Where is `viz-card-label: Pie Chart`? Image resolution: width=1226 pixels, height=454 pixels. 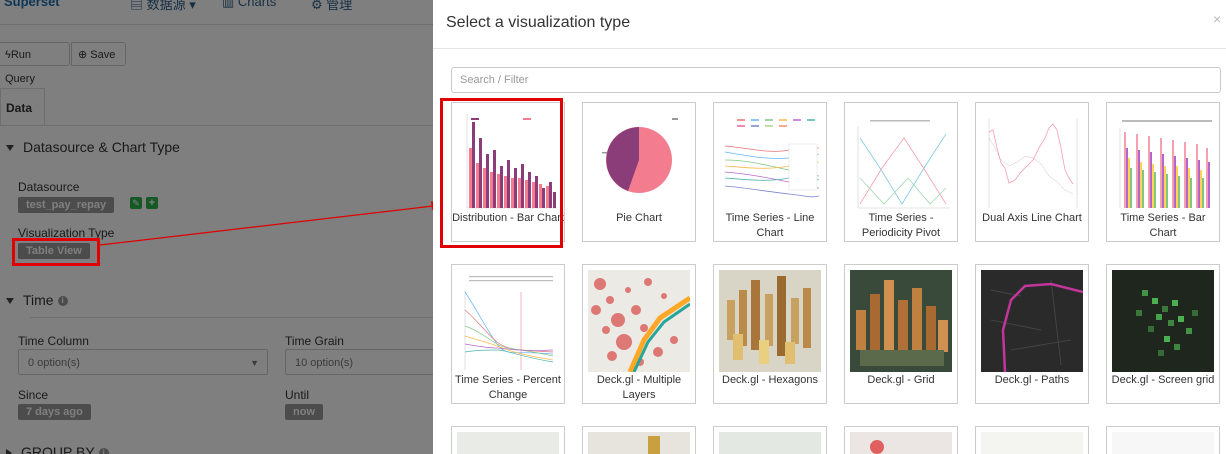
viz-card-label: Pie Chart is located at coordinates (639, 218).